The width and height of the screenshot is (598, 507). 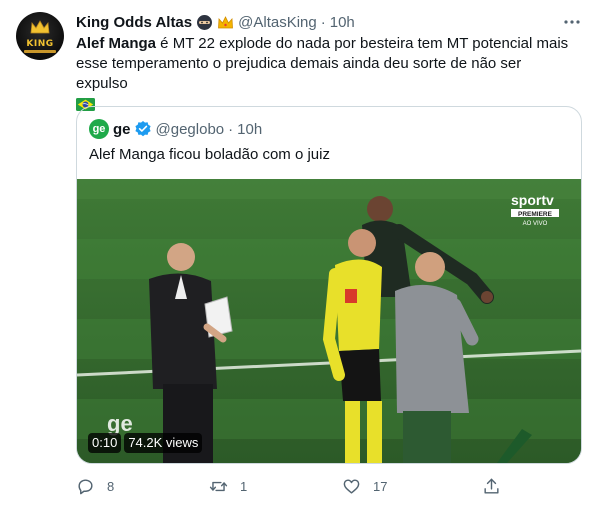 What do you see at coordinates (244, 486) in the screenshot?
I see `retweet-count: 1` at bounding box center [244, 486].